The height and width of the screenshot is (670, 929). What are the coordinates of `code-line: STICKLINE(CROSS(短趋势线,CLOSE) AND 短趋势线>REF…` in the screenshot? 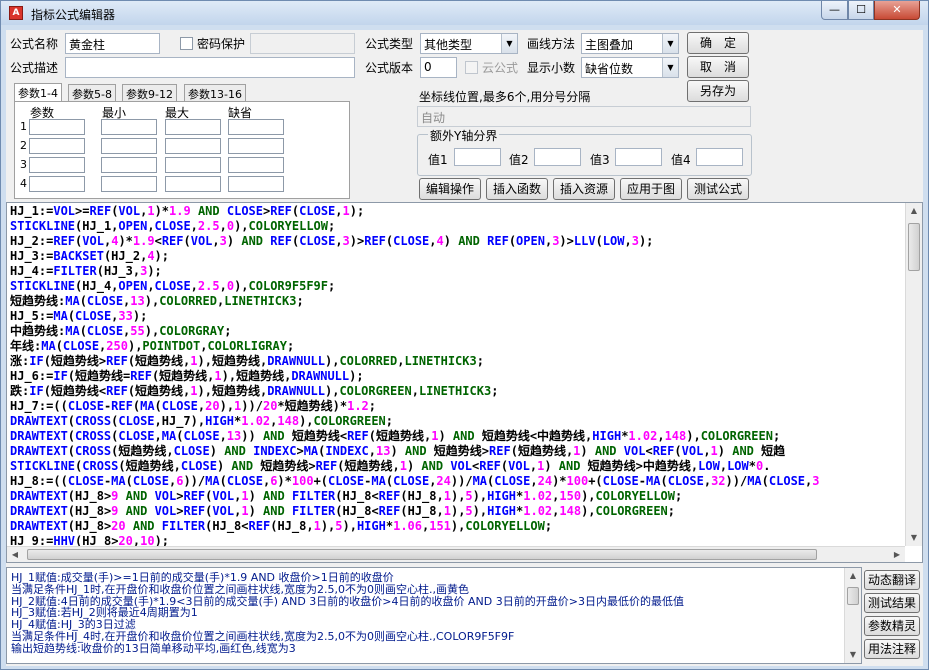 It's located at (457, 466).